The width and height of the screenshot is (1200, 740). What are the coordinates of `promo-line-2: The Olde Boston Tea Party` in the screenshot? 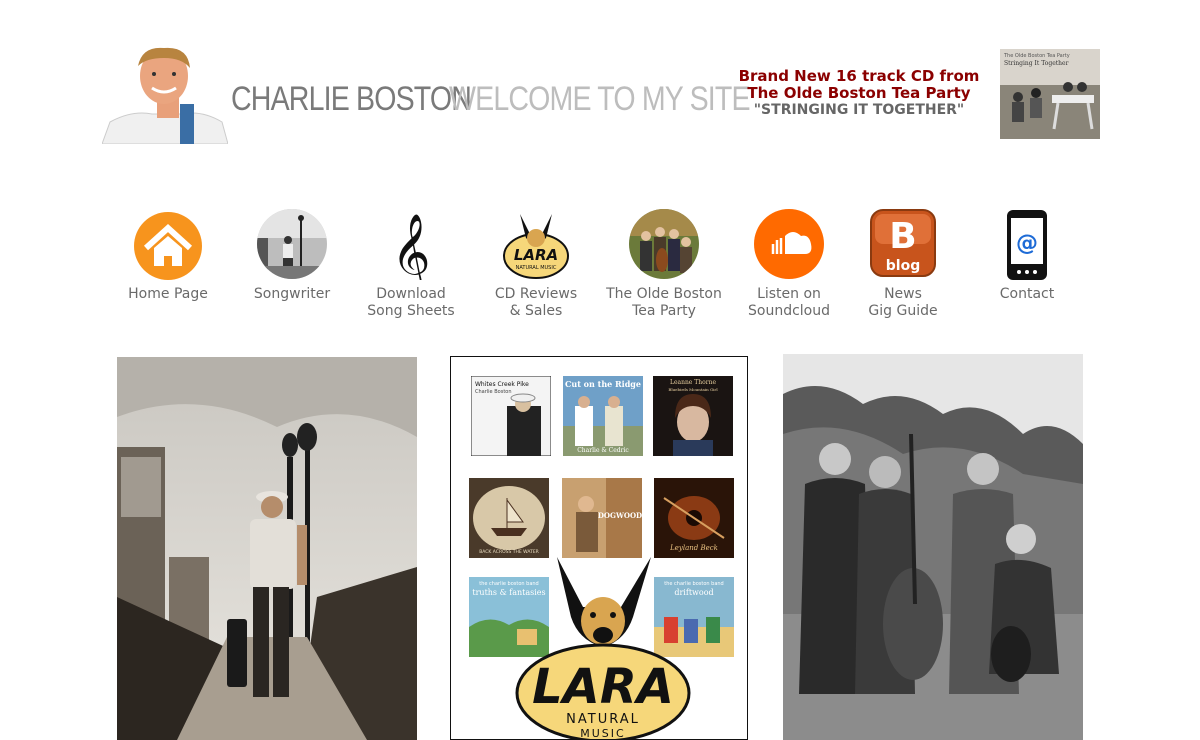 It's located at (859, 93).